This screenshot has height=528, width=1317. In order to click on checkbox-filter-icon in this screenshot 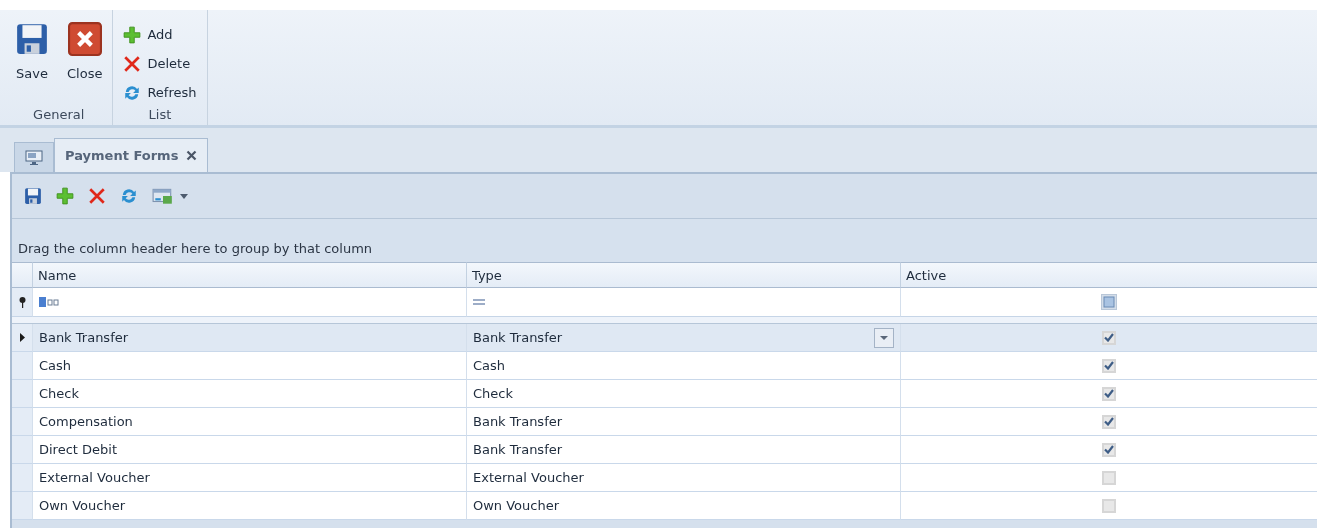, I will do `click(1109, 302)`.